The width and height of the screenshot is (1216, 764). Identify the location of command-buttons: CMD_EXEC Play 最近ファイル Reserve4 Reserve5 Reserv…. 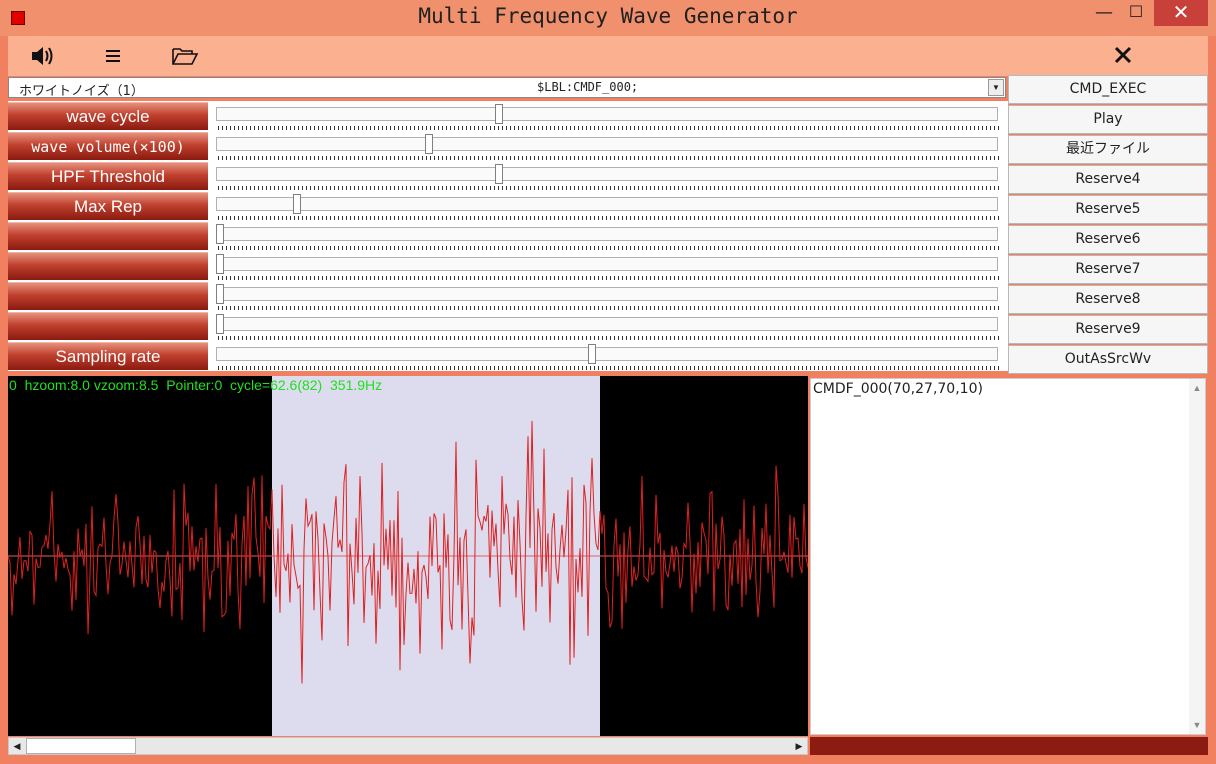
(1108, 225).